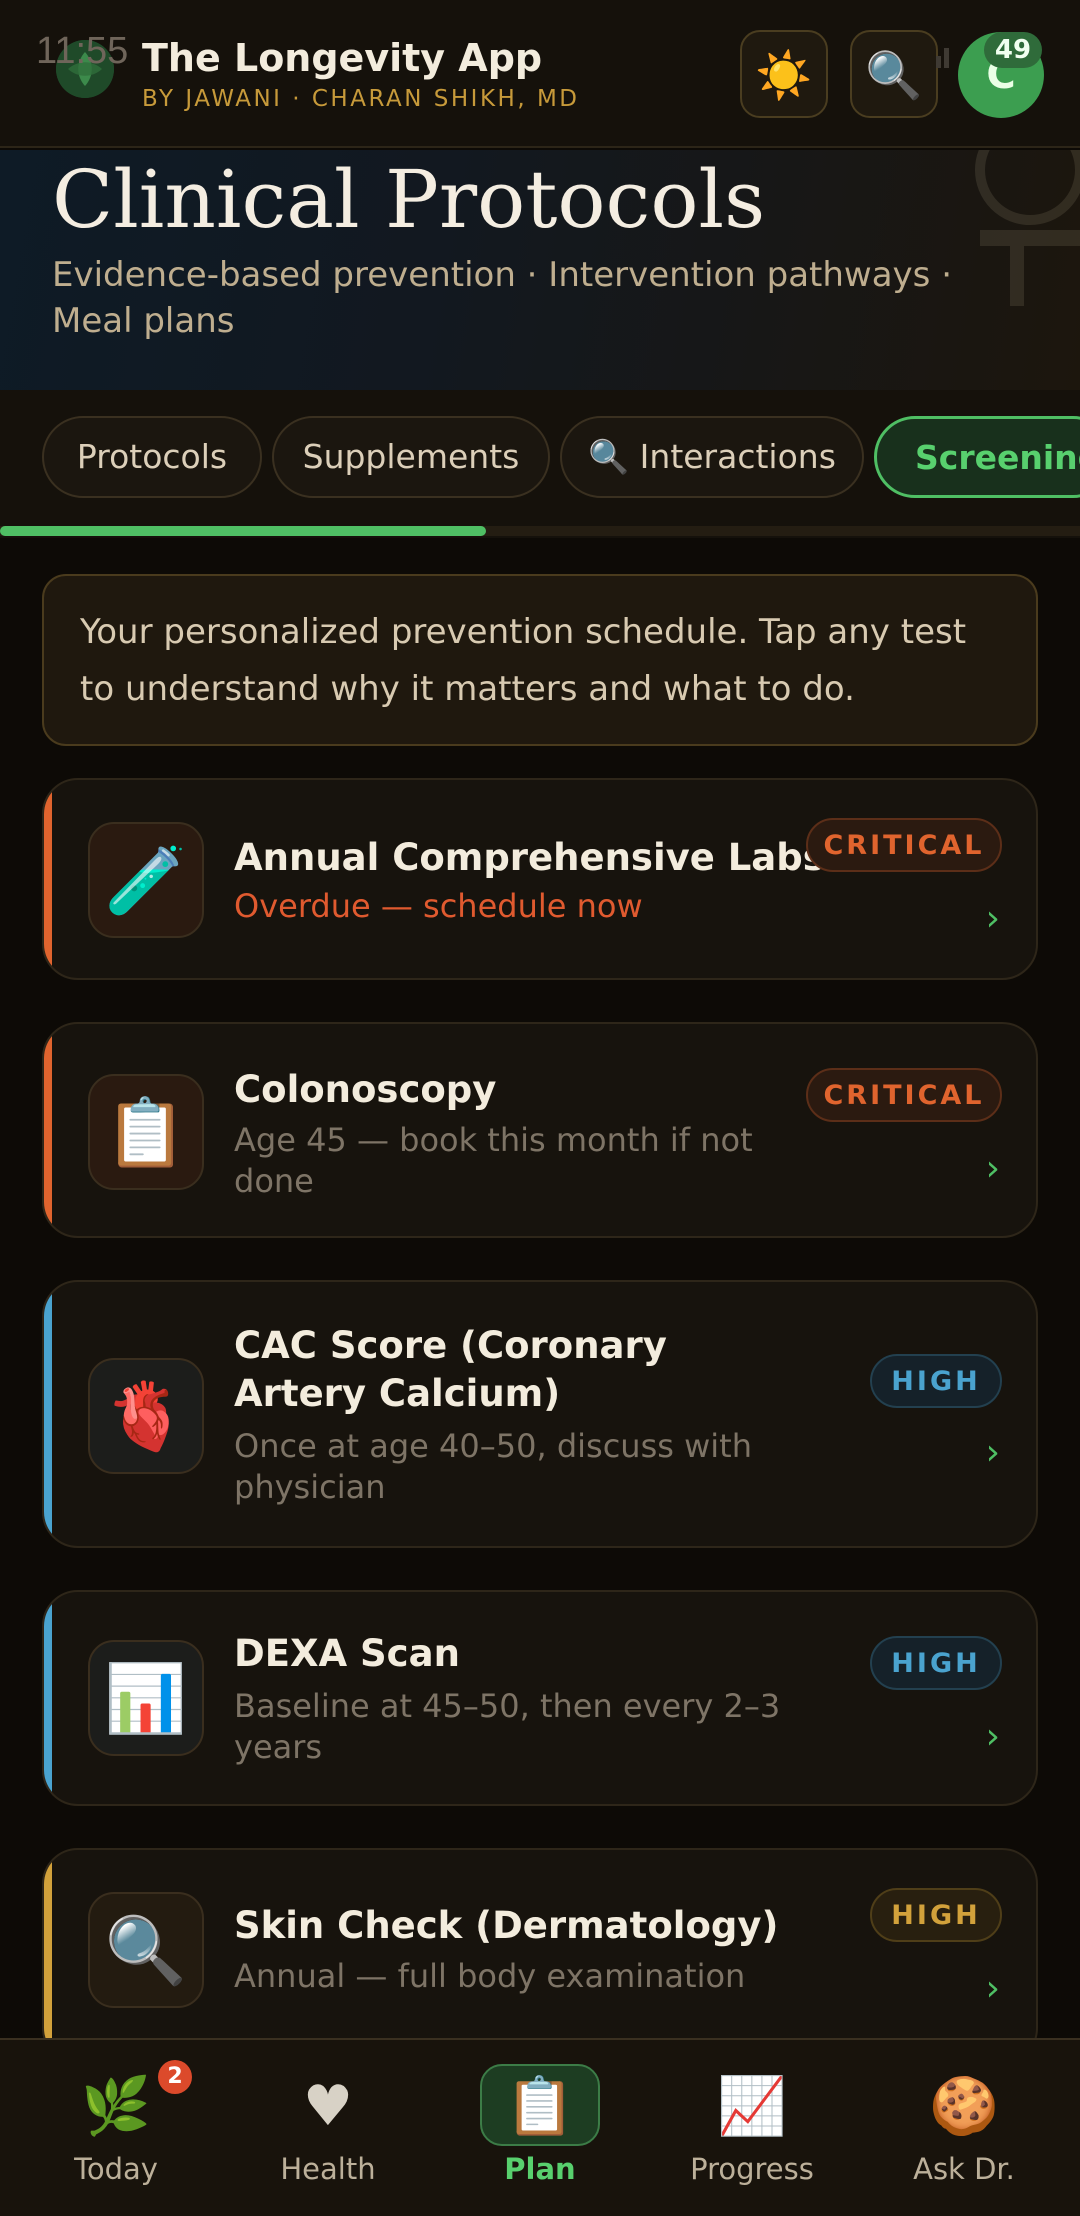 The image size is (1080, 2216). What do you see at coordinates (175, 2077) in the screenshot?
I see `notification-badge: 2` at bounding box center [175, 2077].